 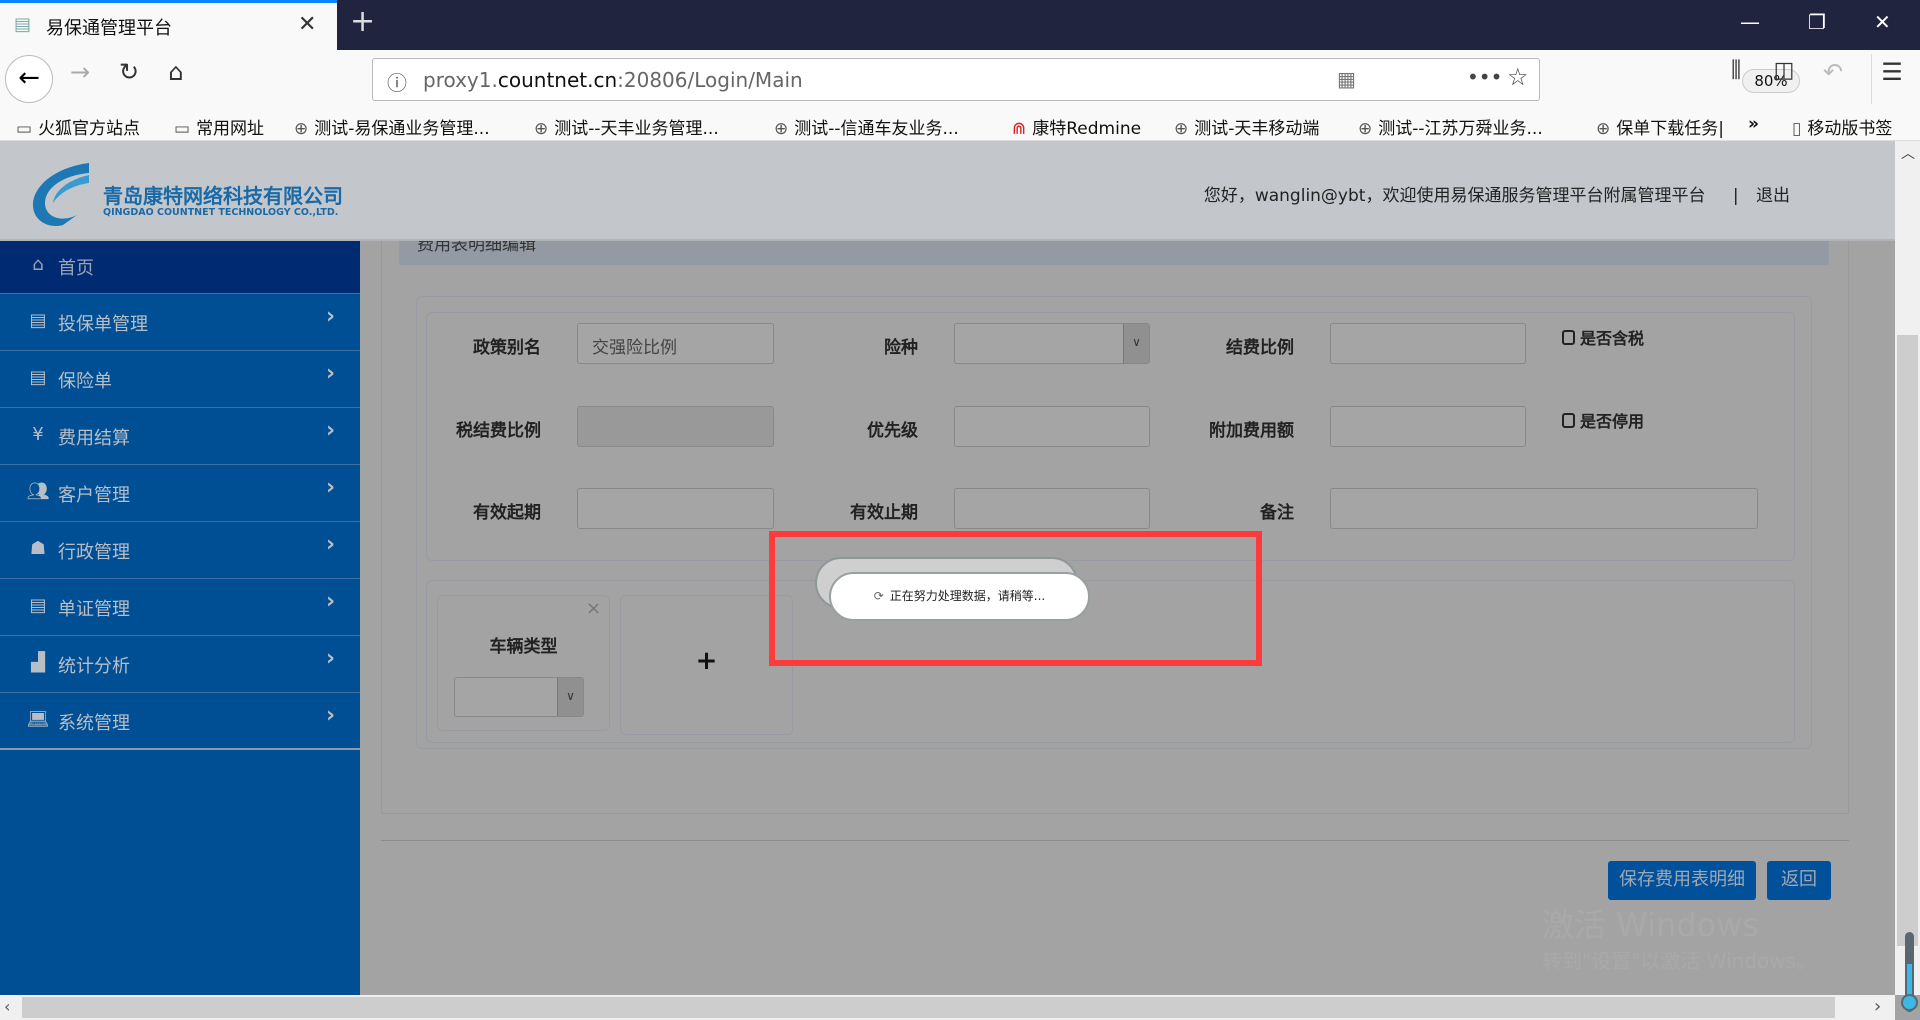 I want to click on remove-icon: ×, so click(x=593, y=608).